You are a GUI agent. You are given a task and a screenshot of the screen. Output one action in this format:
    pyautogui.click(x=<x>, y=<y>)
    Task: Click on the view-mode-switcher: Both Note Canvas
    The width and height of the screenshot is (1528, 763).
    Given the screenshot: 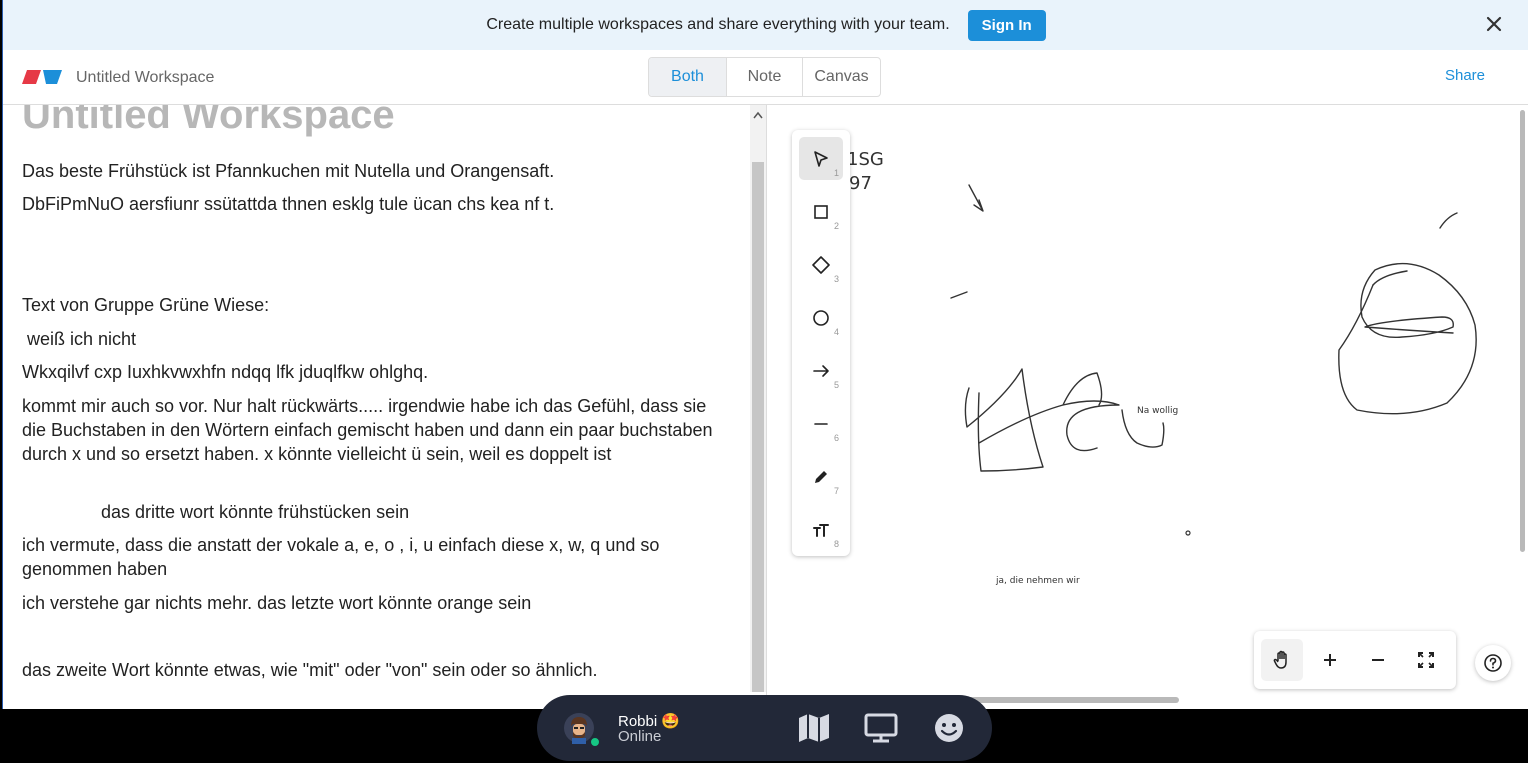 What is the action you would take?
    pyautogui.click(x=764, y=77)
    